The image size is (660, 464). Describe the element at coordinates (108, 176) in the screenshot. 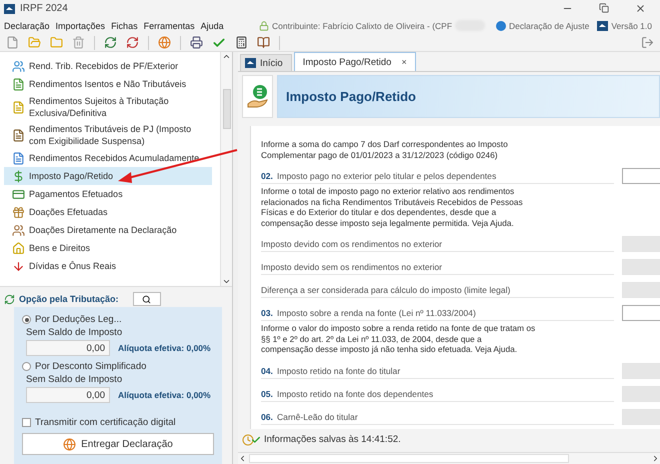

I see `sidebar-item: Imposto Pago/Retido` at that location.